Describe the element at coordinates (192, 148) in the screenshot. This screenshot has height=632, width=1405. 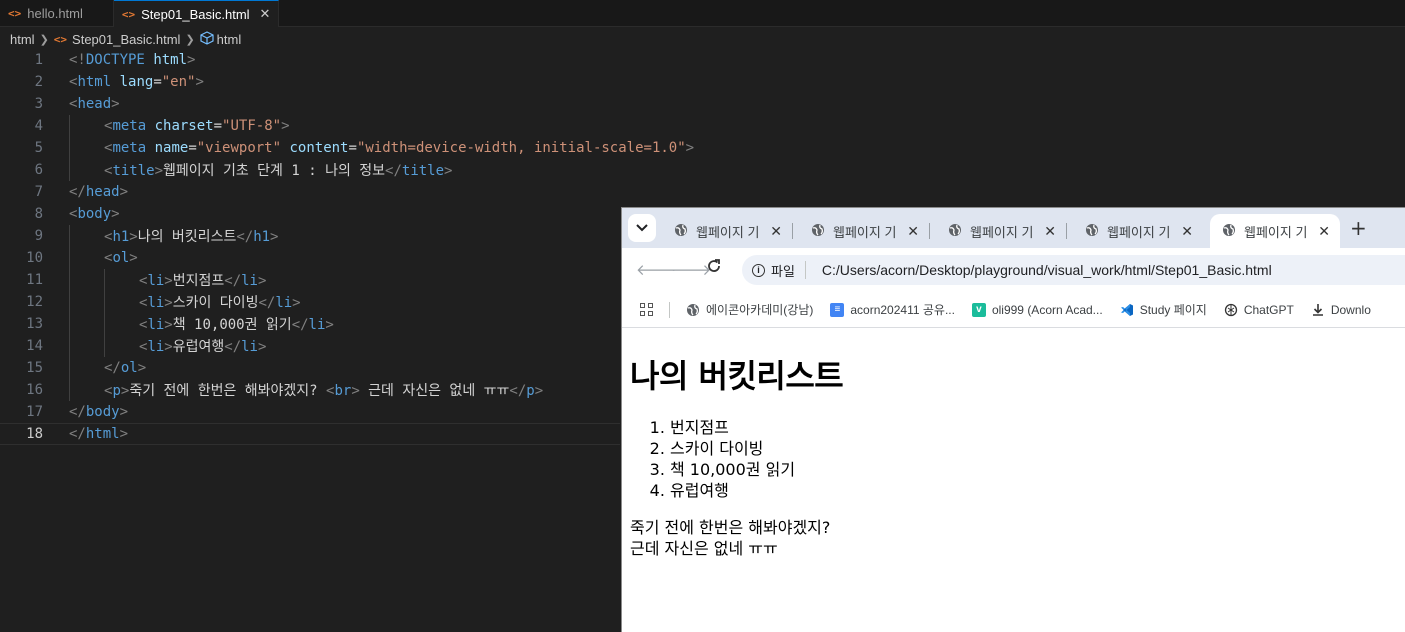
I see `code-token: =` at that location.